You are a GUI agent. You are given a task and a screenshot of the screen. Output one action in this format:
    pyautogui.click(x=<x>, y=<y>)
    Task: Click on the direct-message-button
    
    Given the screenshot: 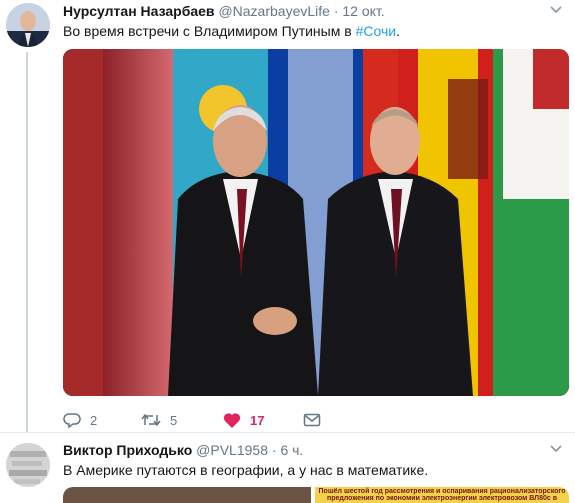 What is the action you would take?
    pyautogui.click(x=316, y=420)
    